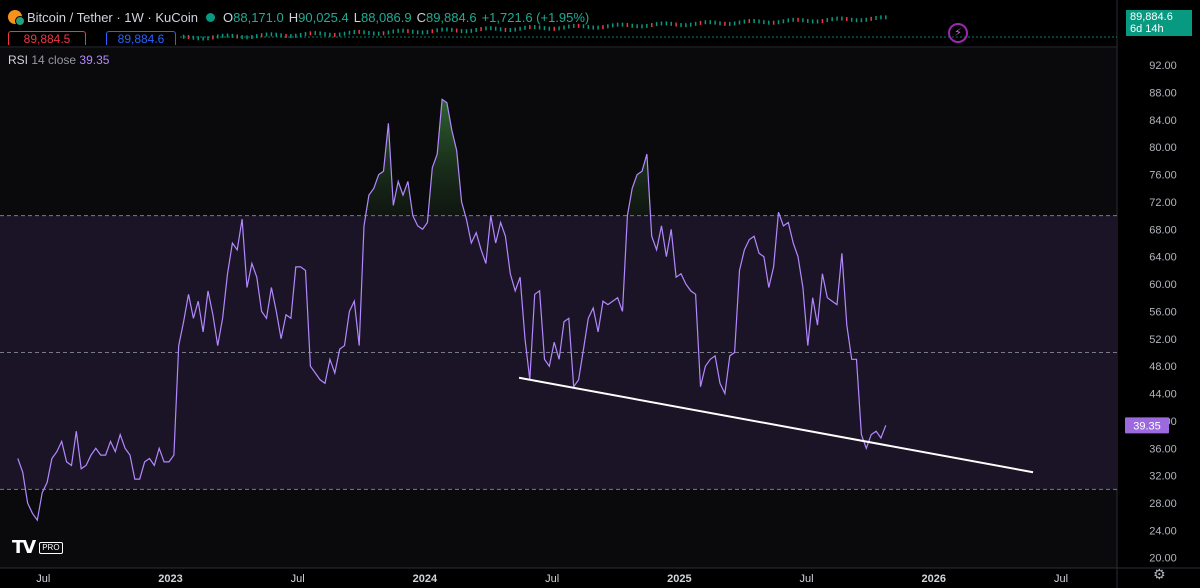 Image resolution: width=1200 pixels, height=588 pixels. I want to click on open-value: 88,171.0, so click(258, 17).